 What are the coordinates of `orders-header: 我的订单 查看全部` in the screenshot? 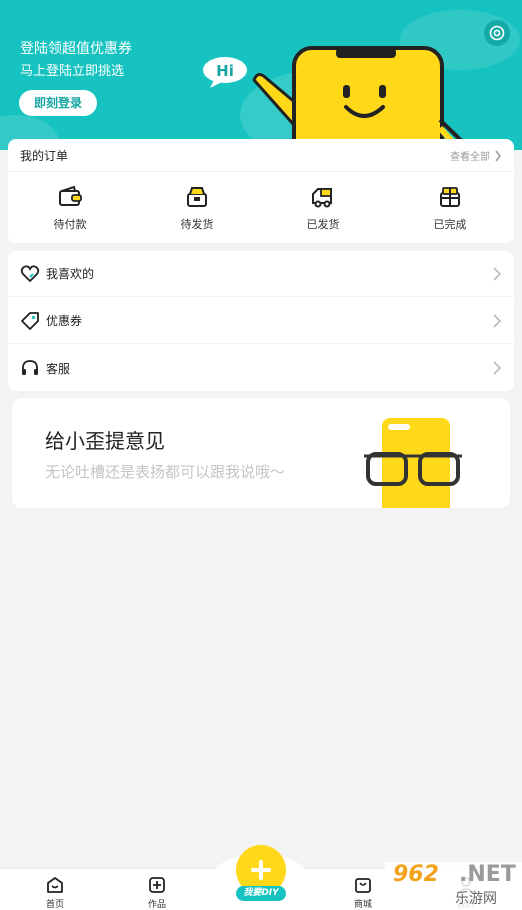 It's located at (261, 155).